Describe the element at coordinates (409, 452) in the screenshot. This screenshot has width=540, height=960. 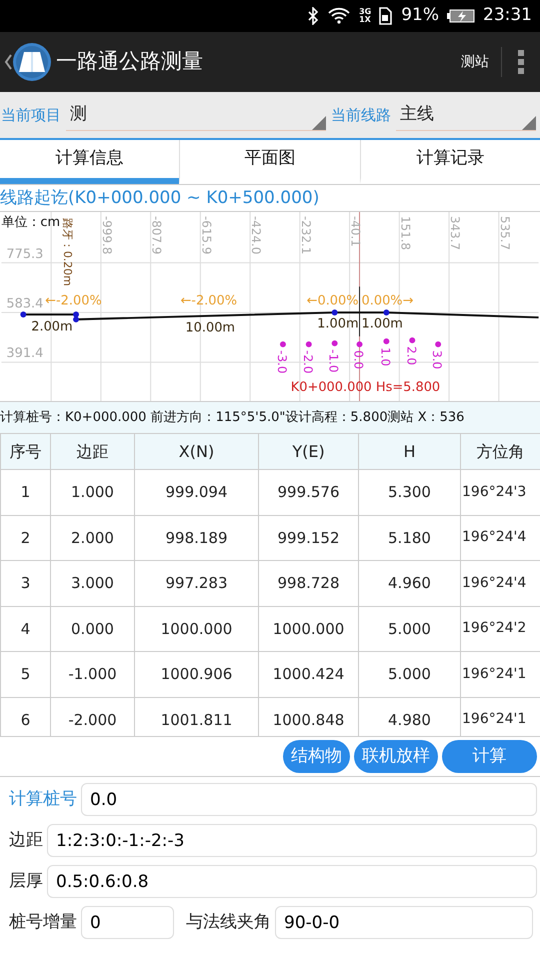
I see `column-header: H` at that location.